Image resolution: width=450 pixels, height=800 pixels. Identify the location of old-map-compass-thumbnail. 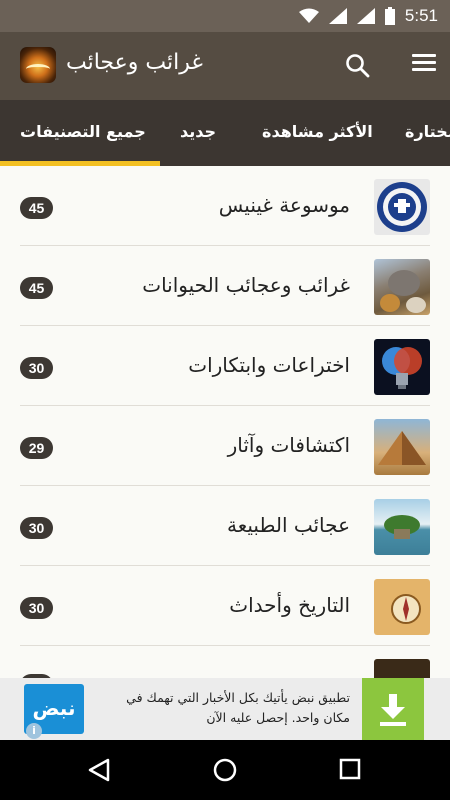
(402, 607).